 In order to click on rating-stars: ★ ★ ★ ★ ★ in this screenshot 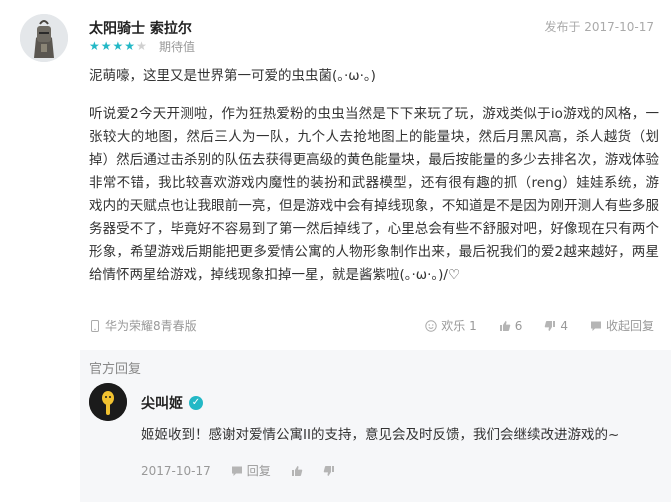, I will do `click(118, 46)`.